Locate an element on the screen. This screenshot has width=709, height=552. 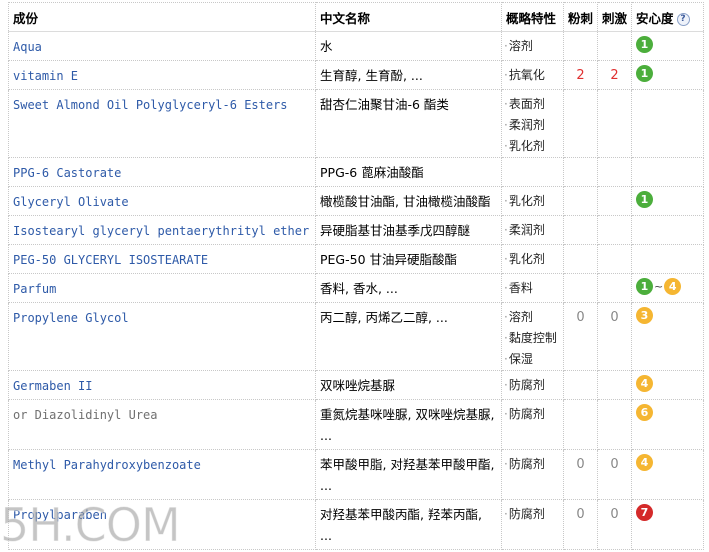
function-cell: ·表面剂 ·柔润剂 ·乳化剂 is located at coordinates (532, 123).